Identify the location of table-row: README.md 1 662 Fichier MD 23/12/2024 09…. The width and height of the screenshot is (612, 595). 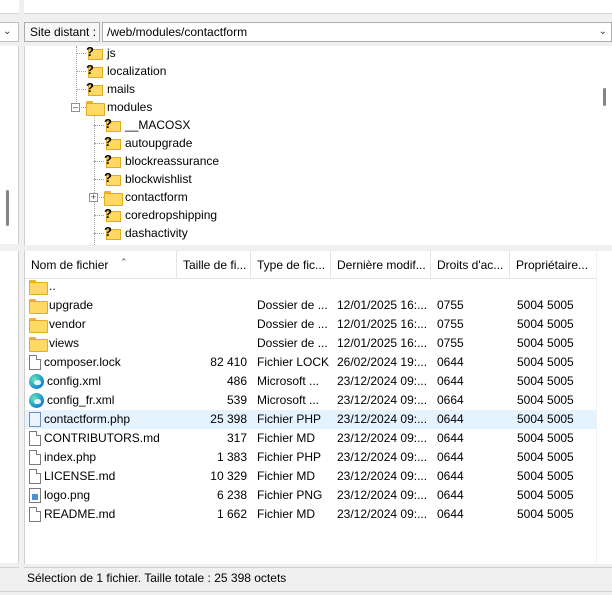
(311, 514).